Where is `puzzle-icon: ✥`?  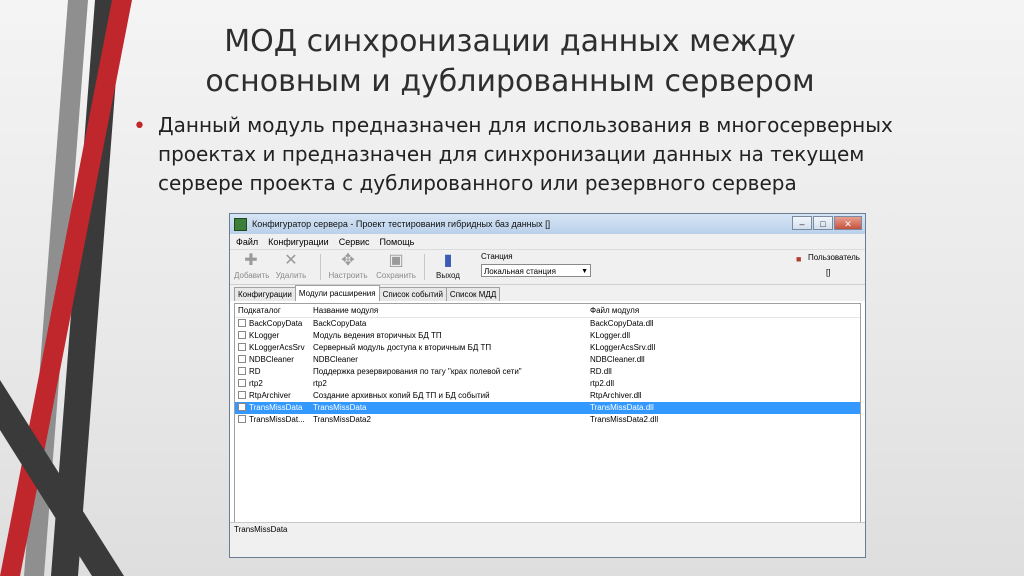
puzzle-icon: ✥ is located at coordinates (348, 260).